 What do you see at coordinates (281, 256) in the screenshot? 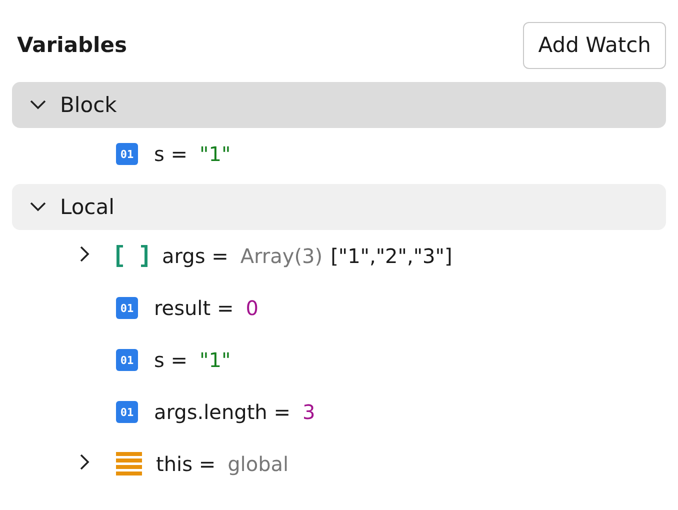
I see `variable-value: Array(3)` at bounding box center [281, 256].